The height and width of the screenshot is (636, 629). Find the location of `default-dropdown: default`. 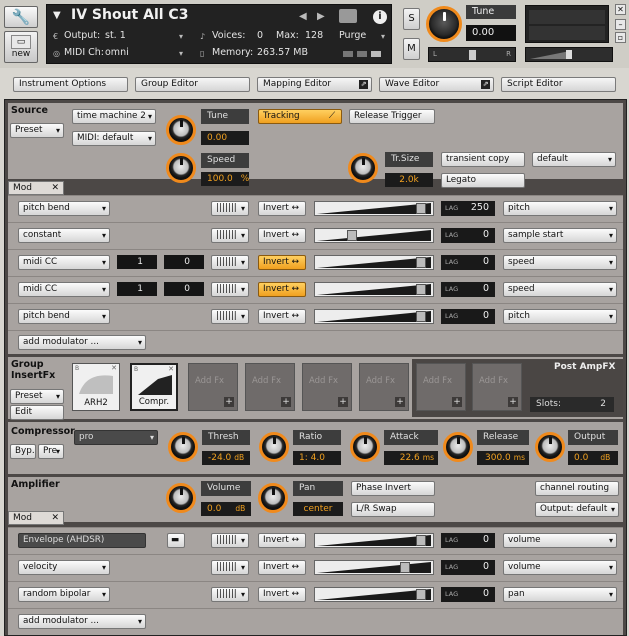

default-dropdown: default is located at coordinates (574, 159).